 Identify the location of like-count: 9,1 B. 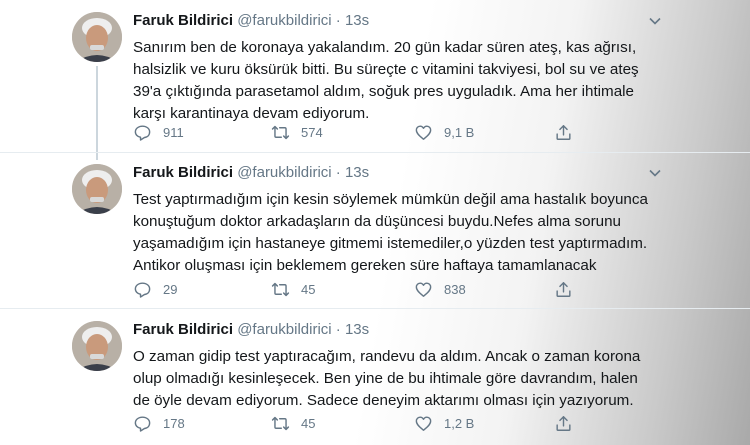
(459, 132).